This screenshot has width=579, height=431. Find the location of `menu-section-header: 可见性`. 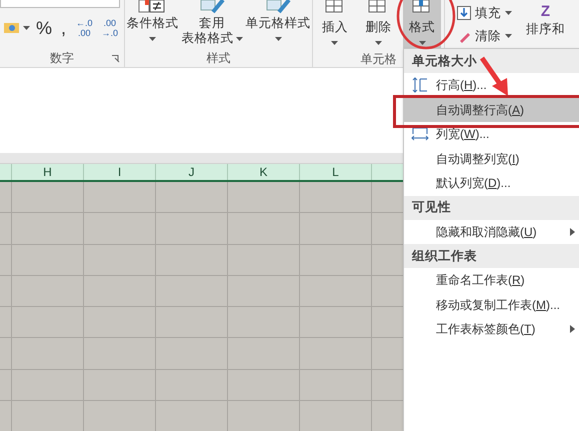

menu-section-header: 可见性 is located at coordinates (491, 208).